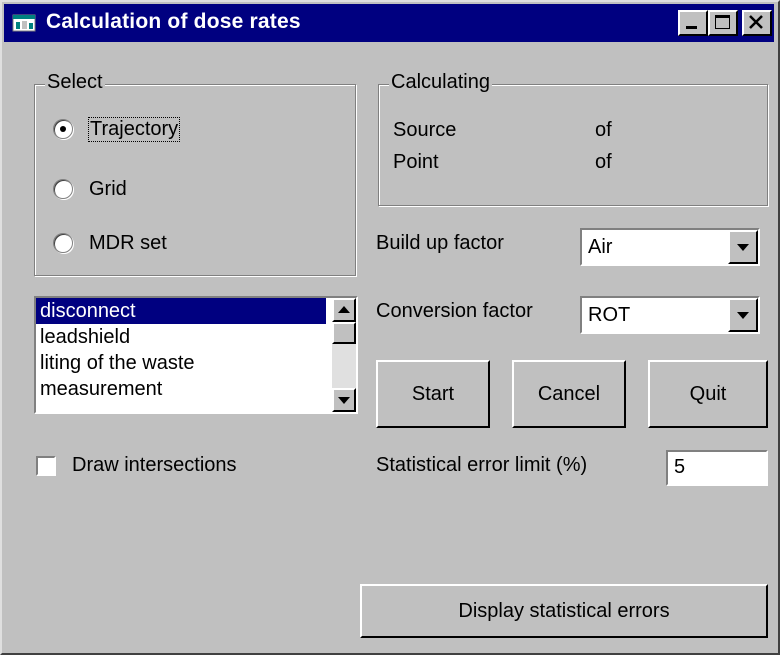  Describe the element at coordinates (573, 138) in the screenshot. I see `calculating-group: Calculating Source of Point of` at that location.